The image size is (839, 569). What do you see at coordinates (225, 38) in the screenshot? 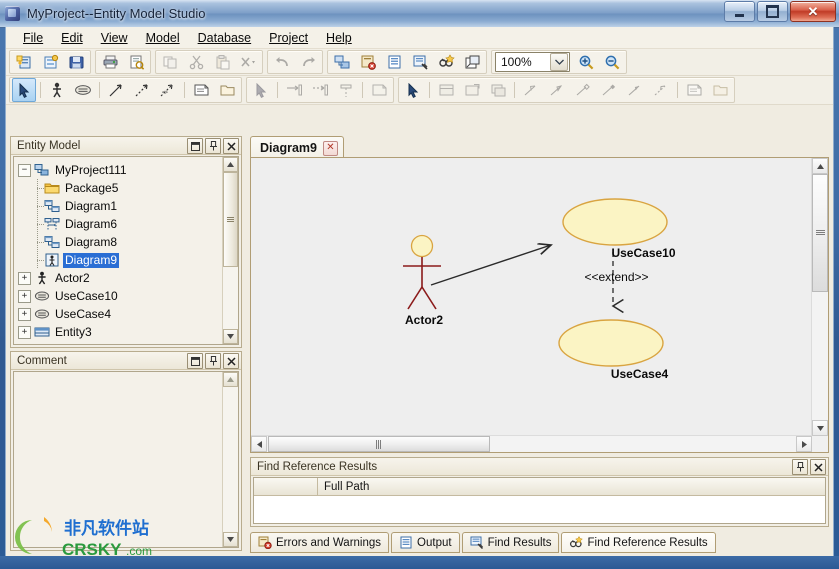
I see `menu-item-database: Database` at bounding box center [225, 38].